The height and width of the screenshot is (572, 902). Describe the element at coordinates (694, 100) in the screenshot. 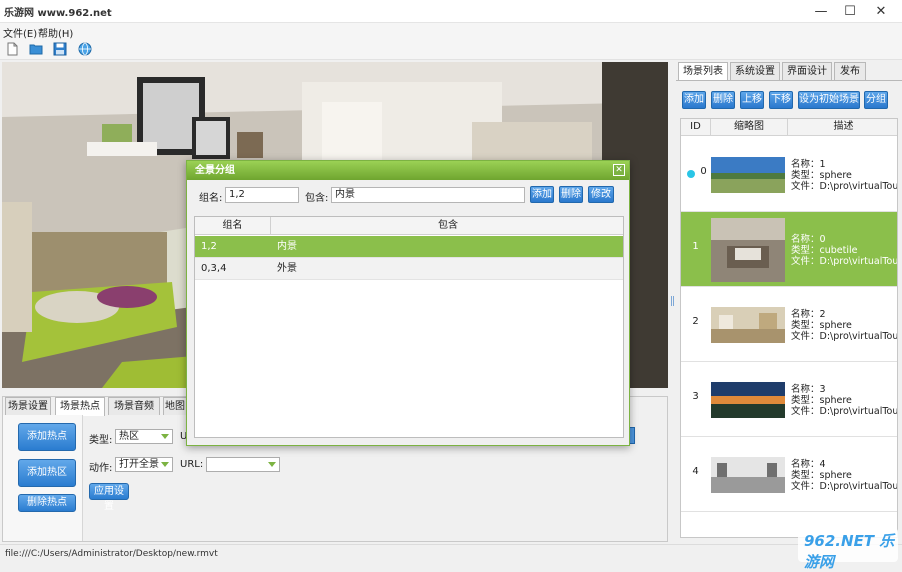

I see `scene-add-button: 添加` at that location.